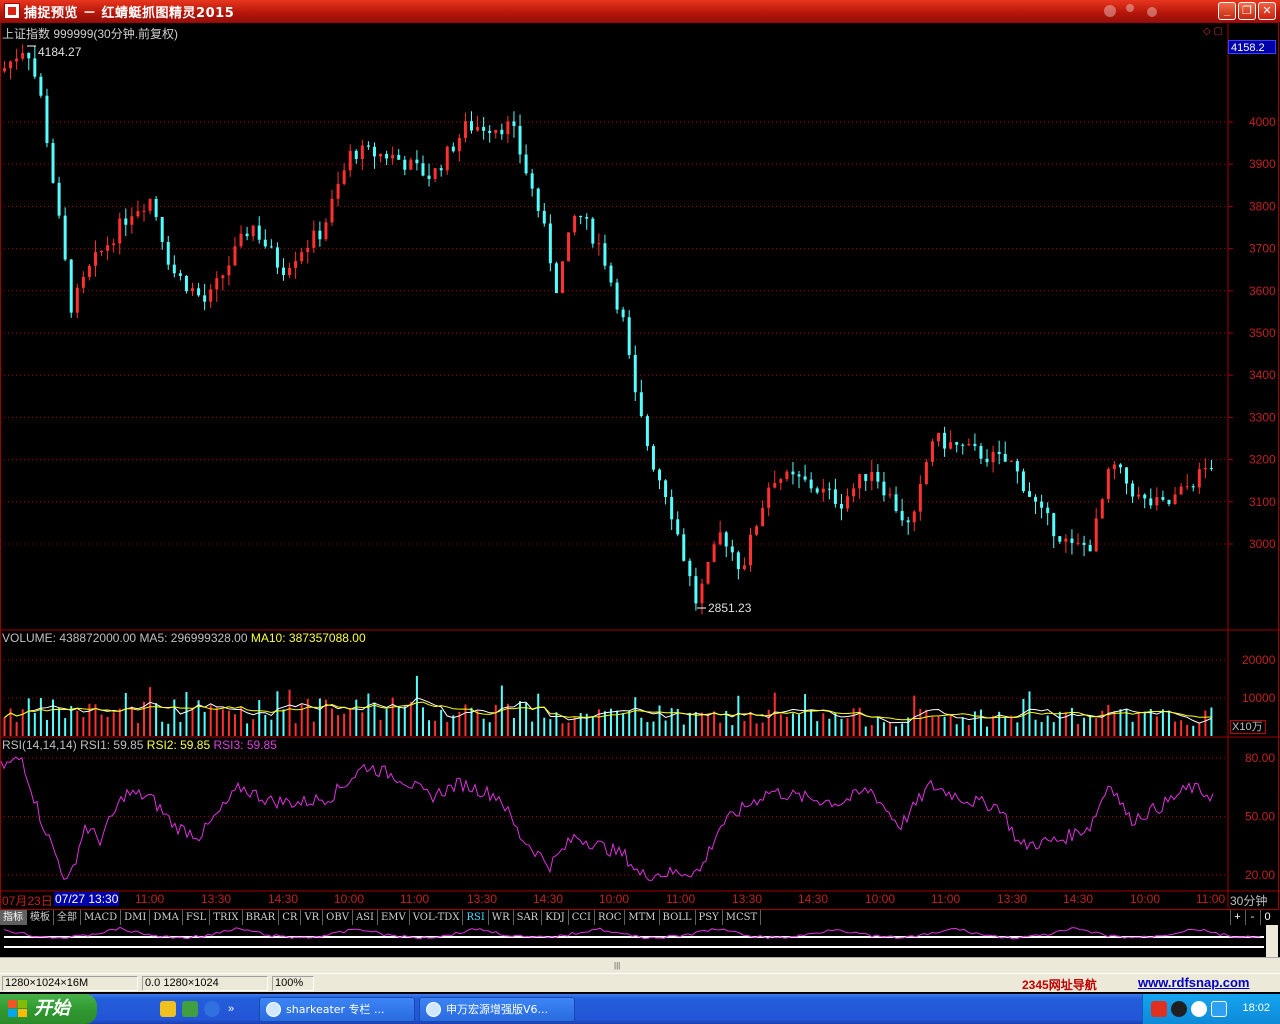 This screenshot has width=1280, height=1024. What do you see at coordinates (226, 917) in the screenshot?
I see `tab-trix: TRIX` at bounding box center [226, 917].